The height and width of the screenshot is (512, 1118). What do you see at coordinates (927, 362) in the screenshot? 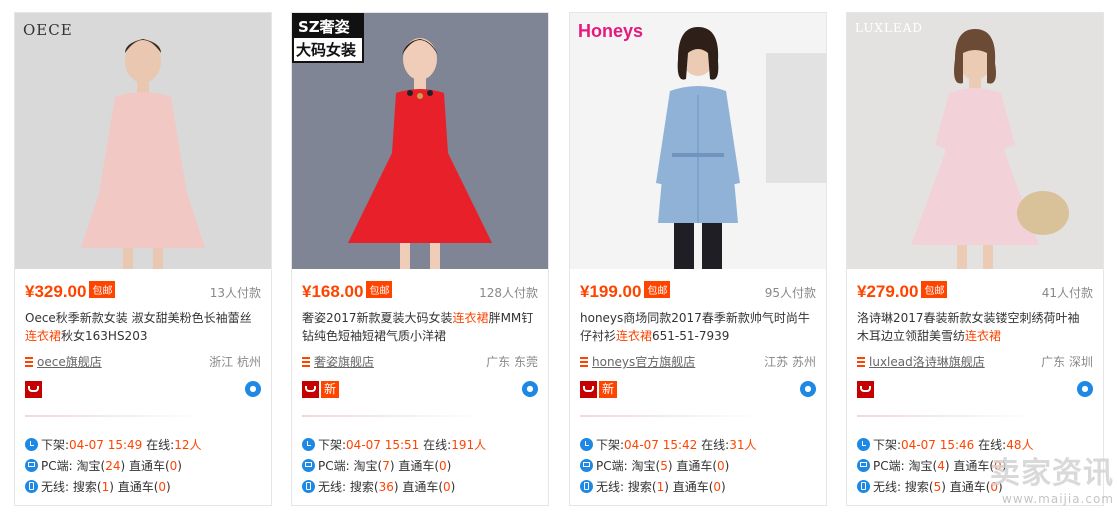
I see `shop-link: luxlead洛诗琳旗舰店` at bounding box center [927, 362].